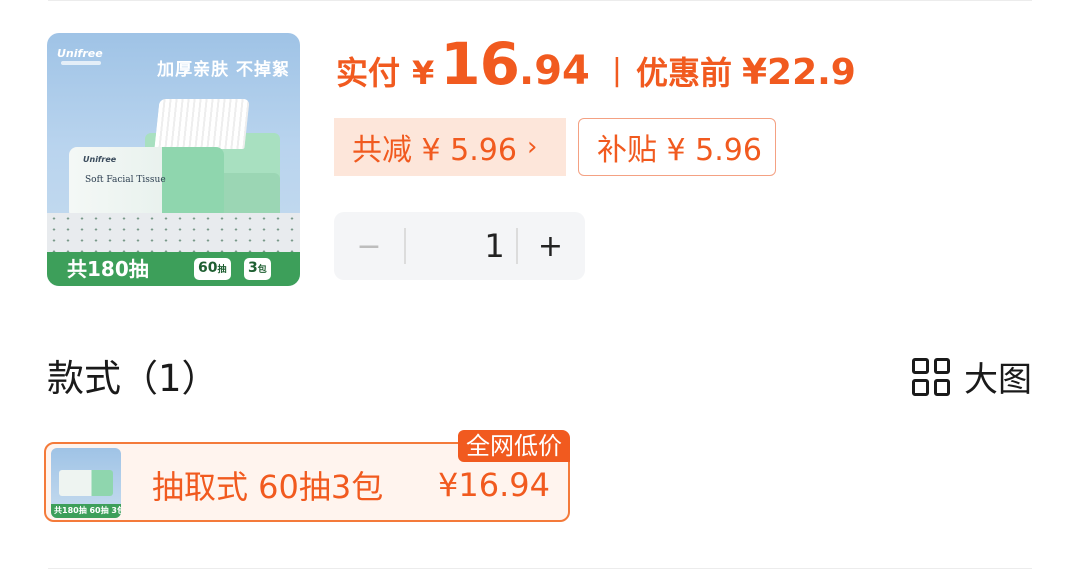 This screenshot has height=585, width=1080. Describe the element at coordinates (540, 0) in the screenshot. I see `top-divider` at that location.